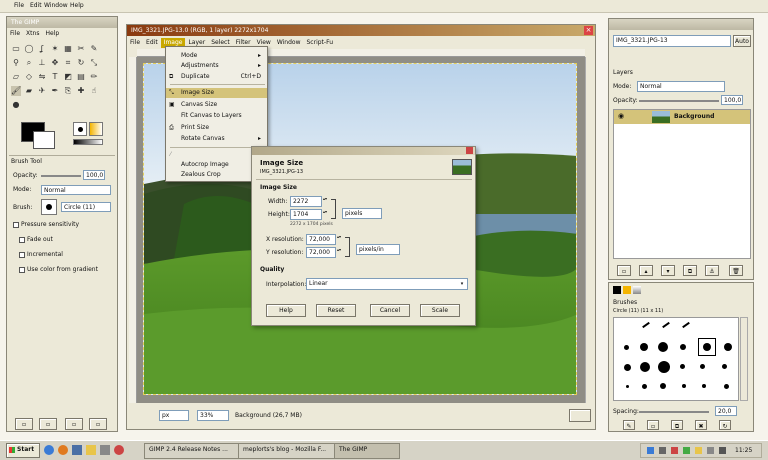 This screenshot has width=768, height=460. Describe the element at coordinates (77, 5) in the screenshot. I see `top-menu-help: Help` at that location.